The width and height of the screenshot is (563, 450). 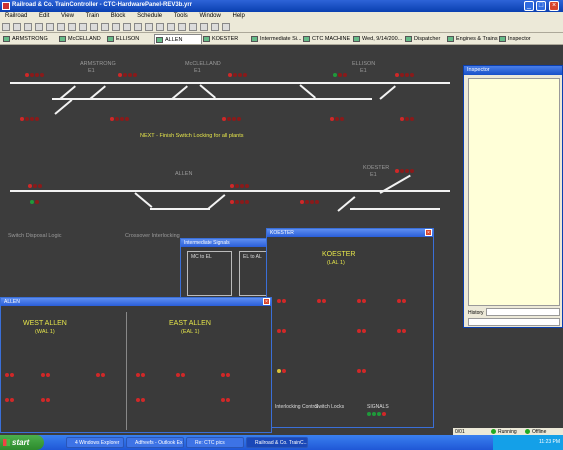 What do you see at coordinates (95, 442) in the screenshot?
I see `taskbar-item-explorer: 4 Windows Explorer` at bounding box center [95, 442].